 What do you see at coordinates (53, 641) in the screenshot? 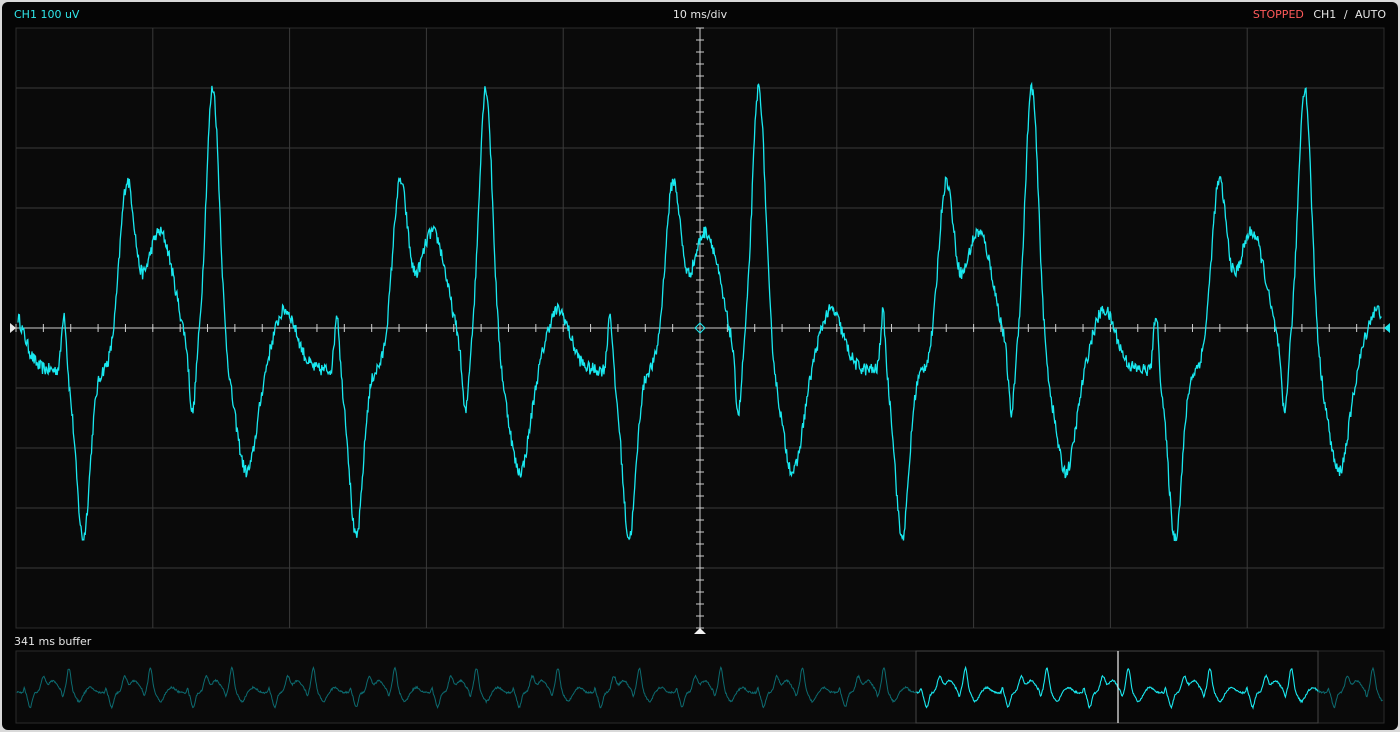
I see `buffer-length-label: 341 ms buffer` at bounding box center [53, 641].